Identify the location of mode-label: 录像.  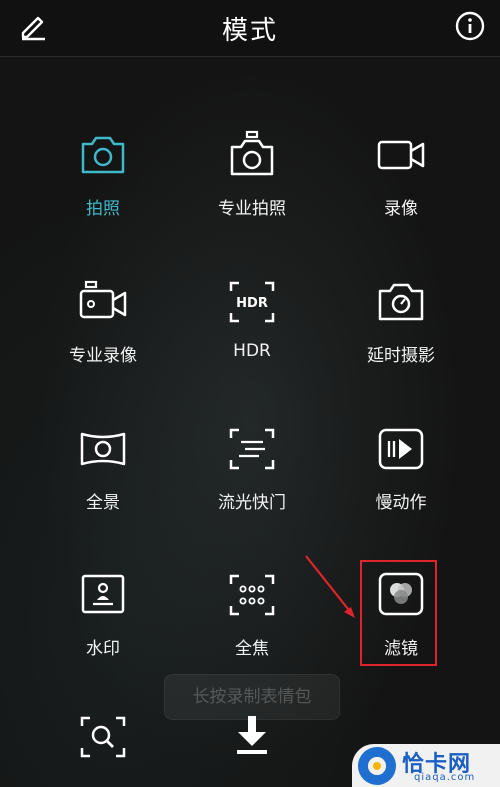
(401, 209).